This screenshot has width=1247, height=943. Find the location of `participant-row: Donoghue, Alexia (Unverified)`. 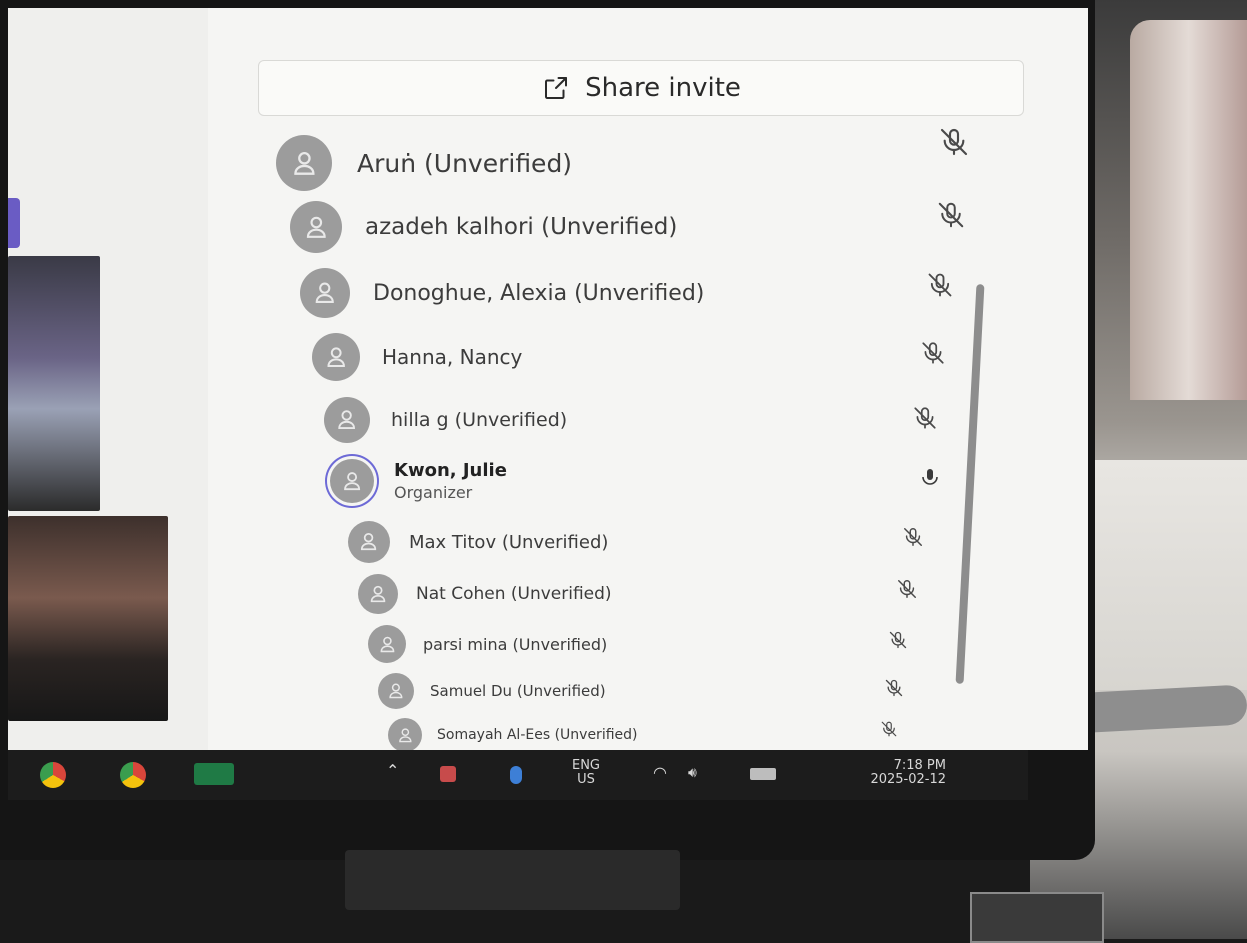

participant-row: Donoghue, Alexia (Unverified) is located at coordinates (502, 293).